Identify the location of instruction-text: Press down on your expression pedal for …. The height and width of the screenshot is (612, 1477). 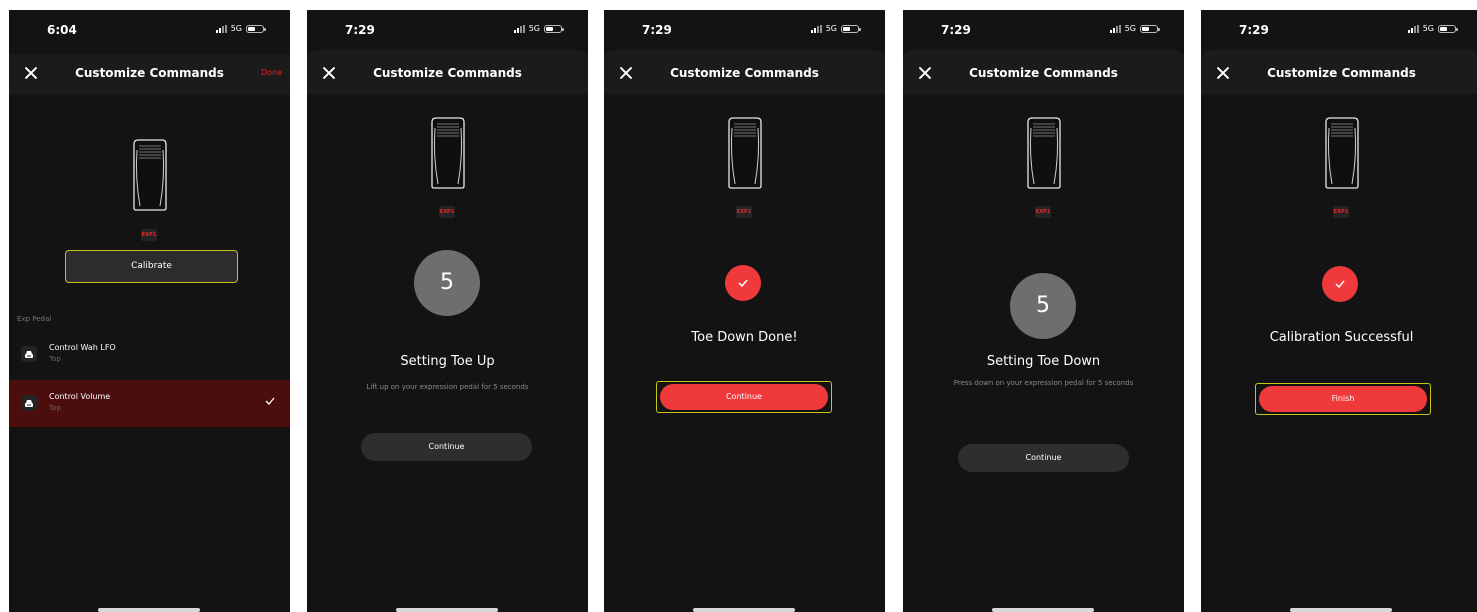
(1043, 383).